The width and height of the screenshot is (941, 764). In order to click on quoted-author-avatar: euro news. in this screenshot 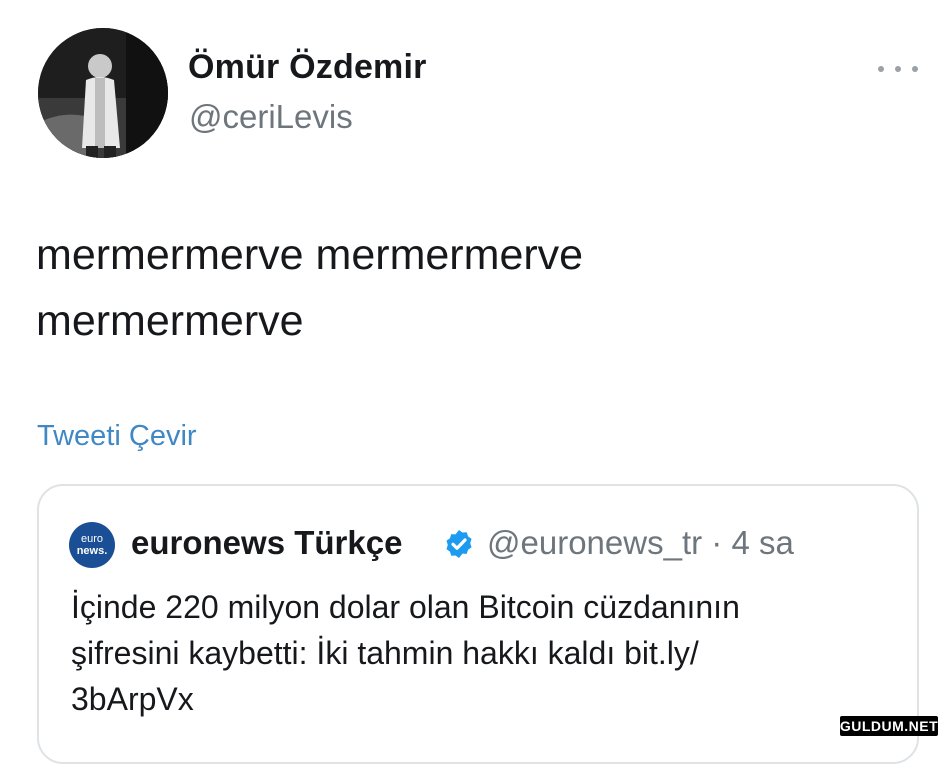, I will do `click(92, 545)`.